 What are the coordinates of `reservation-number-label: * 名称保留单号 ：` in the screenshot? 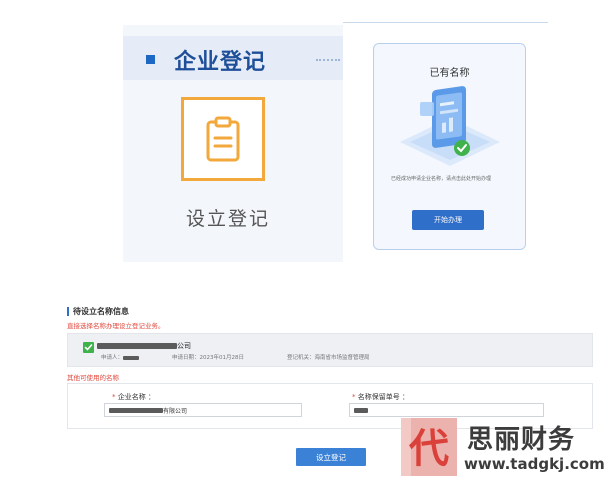 It's located at (380, 397).